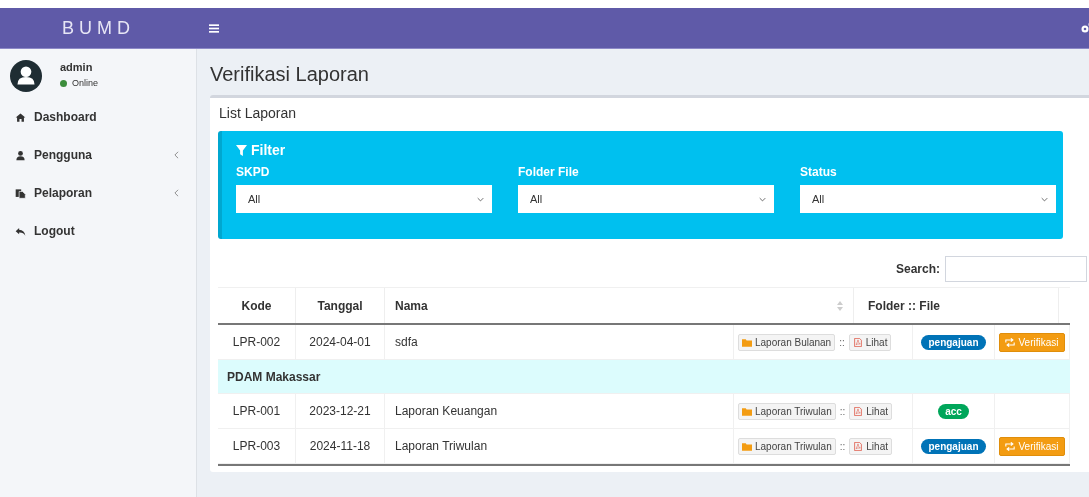 The image size is (1089, 497). What do you see at coordinates (340, 342) in the screenshot?
I see `table-cell: 2024-04-01` at bounding box center [340, 342].